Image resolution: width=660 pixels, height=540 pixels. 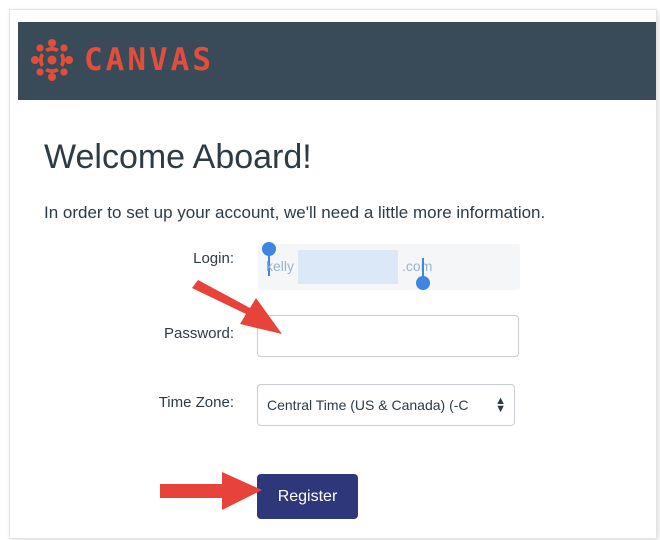 I want to click on canvas-logo-icon, so click(x=52, y=60).